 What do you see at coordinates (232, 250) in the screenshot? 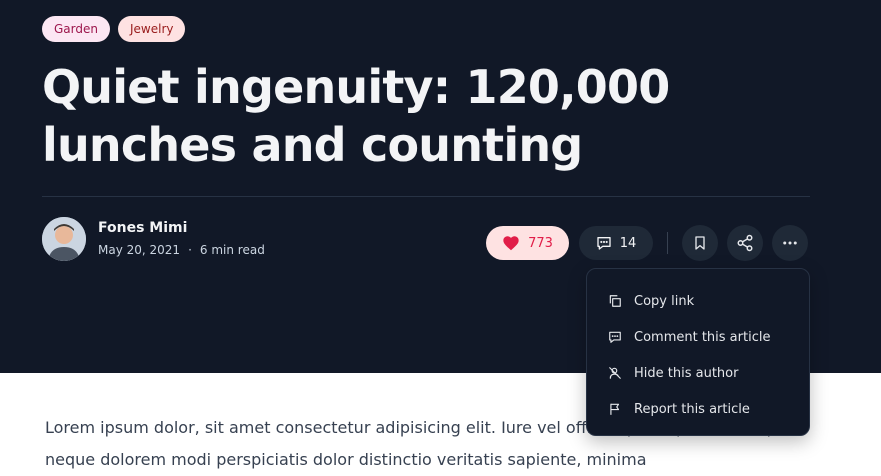
I see `read-time: 6 min read` at bounding box center [232, 250].